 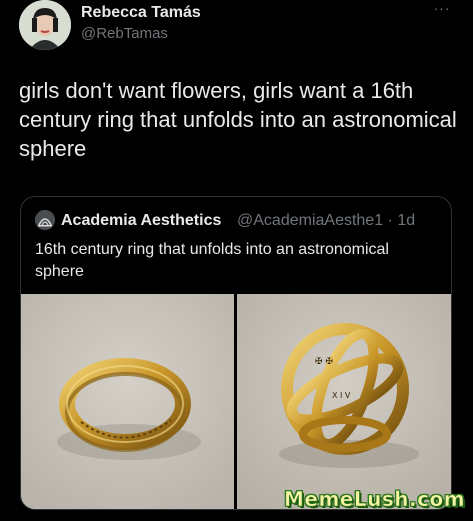 I want to click on author-name: Rebecca Tamás, so click(x=141, y=13).